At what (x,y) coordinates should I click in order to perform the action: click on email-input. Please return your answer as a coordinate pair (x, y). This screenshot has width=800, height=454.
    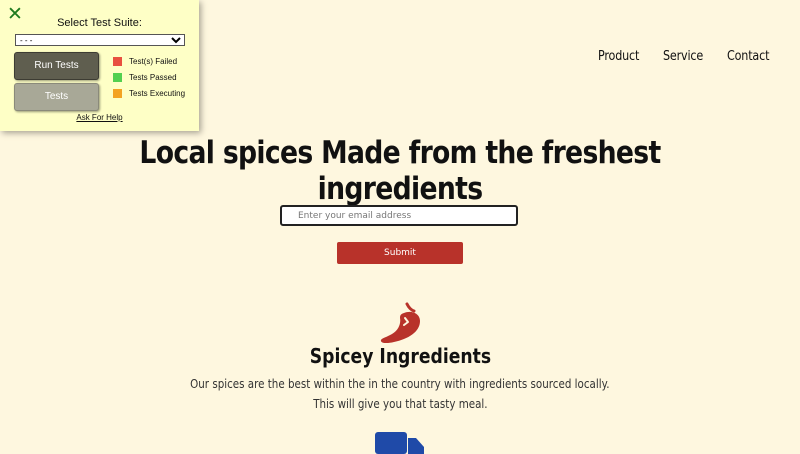
    Looking at the image, I should click on (399, 215).